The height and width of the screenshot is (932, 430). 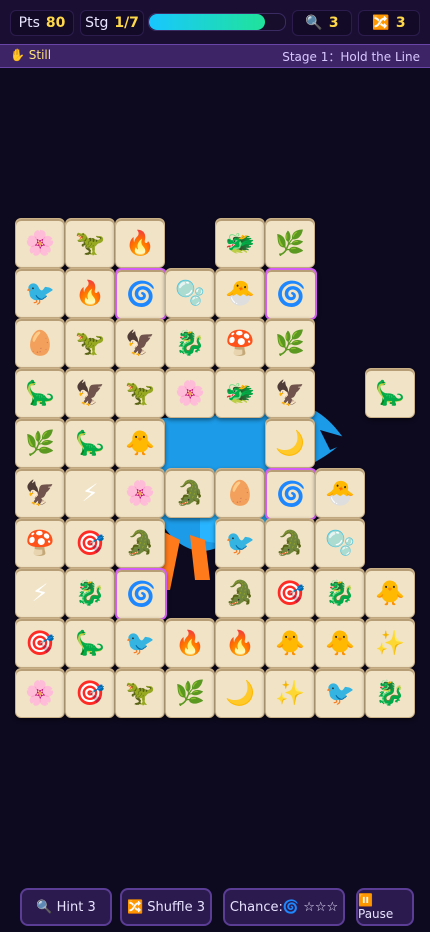 I want to click on t-rex-icon: 🦖, so click(x=90, y=343).